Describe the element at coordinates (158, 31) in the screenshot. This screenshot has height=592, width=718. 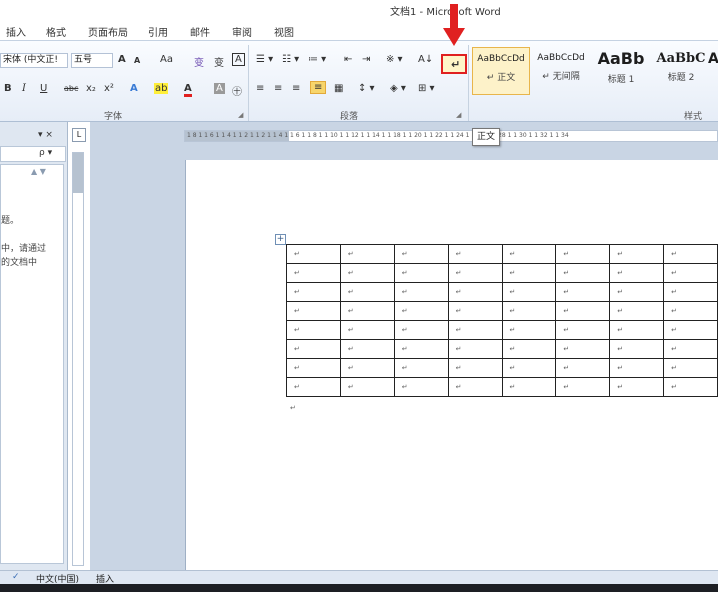
I see `tab-references: 引用` at that location.